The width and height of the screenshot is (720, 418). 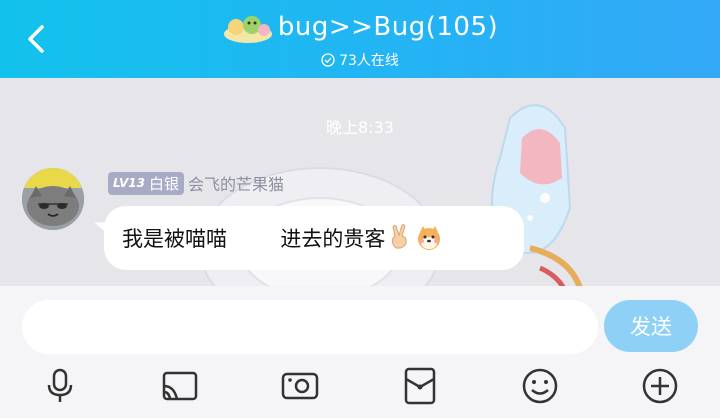 What do you see at coordinates (236, 183) in the screenshot?
I see `sender-name: 会飞的芒果猫` at bounding box center [236, 183].